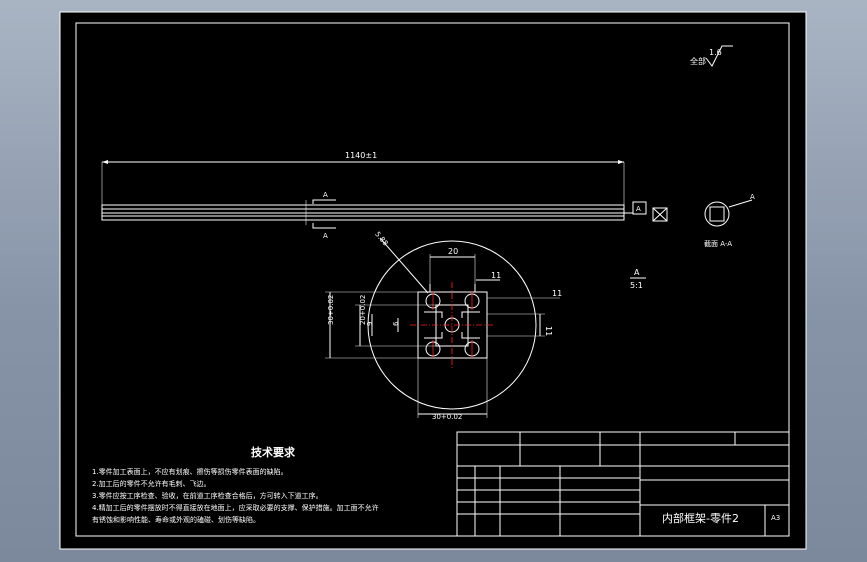 The image size is (867, 562). What do you see at coordinates (775, 518) in the screenshot?
I see `sheet-size: A3` at bounding box center [775, 518].